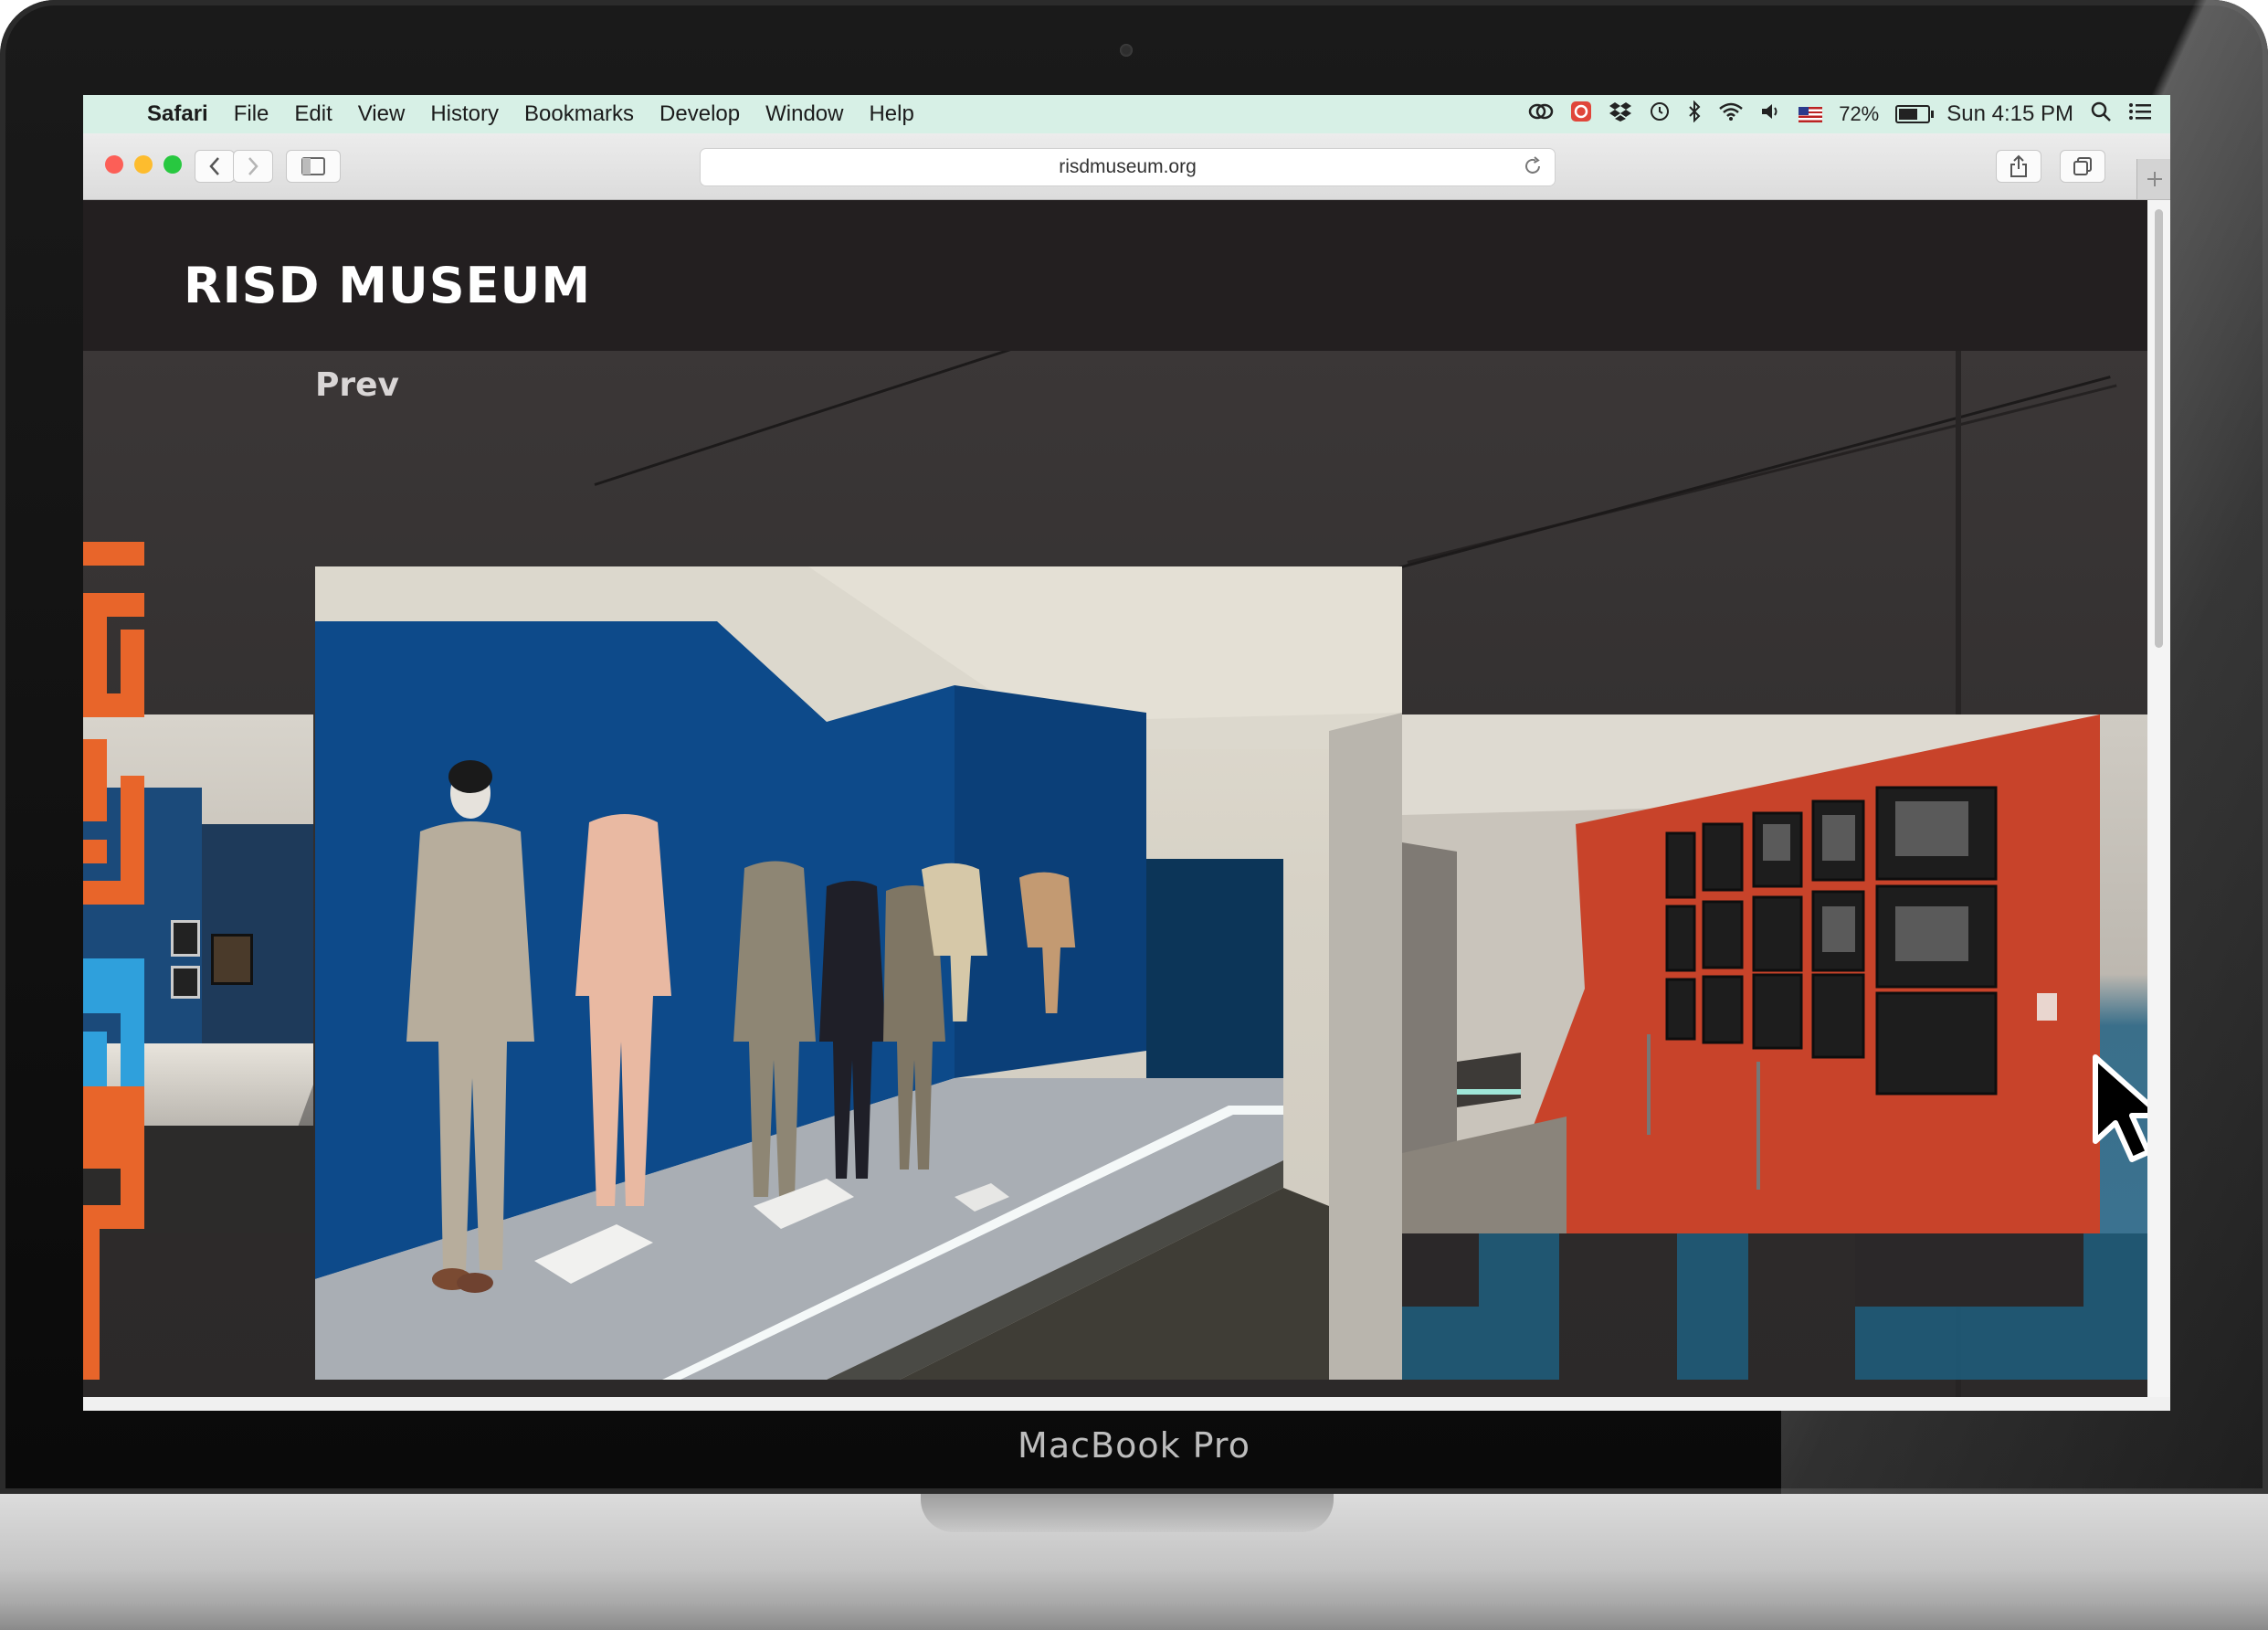  What do you see at coordinates (388, 285) in the screenshot?
I see `site-logo: RISD MUSEUM` at bounding box center [388, 285].